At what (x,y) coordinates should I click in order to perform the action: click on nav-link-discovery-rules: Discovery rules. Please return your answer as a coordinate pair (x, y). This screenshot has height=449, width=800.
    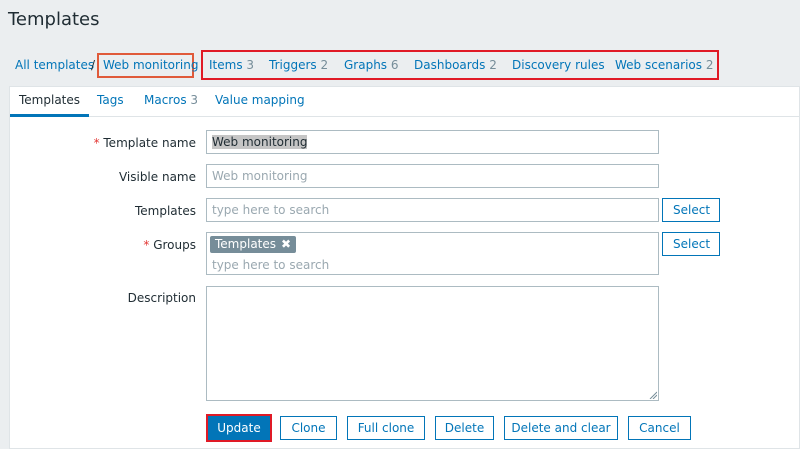
    Looking at the image, I should click on (558, 65).